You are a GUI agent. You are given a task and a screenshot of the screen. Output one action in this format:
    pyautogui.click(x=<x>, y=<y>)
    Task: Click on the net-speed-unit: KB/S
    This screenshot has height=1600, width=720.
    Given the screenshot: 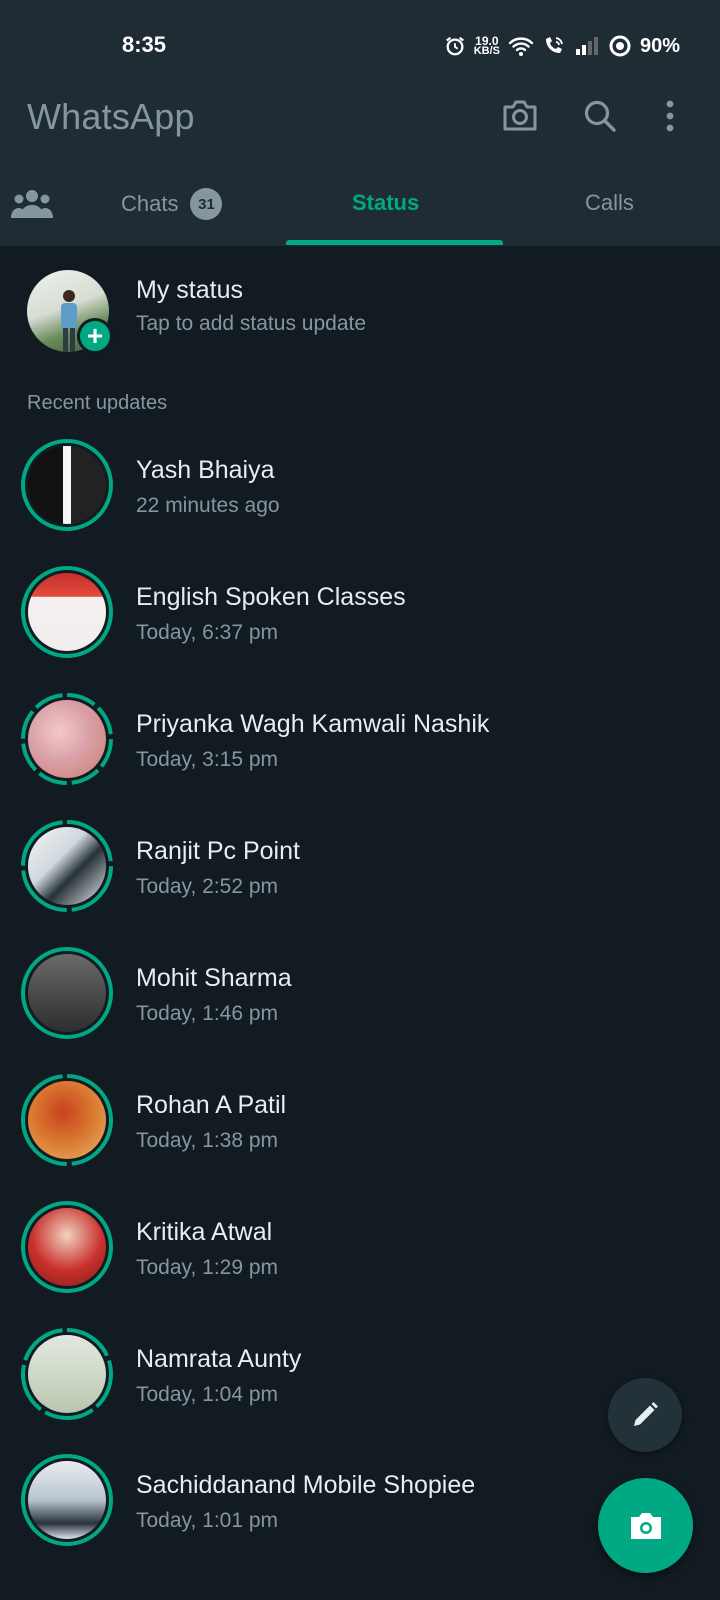 What is the action you would take?
    pyautogui.click(x=486, y=51)
    